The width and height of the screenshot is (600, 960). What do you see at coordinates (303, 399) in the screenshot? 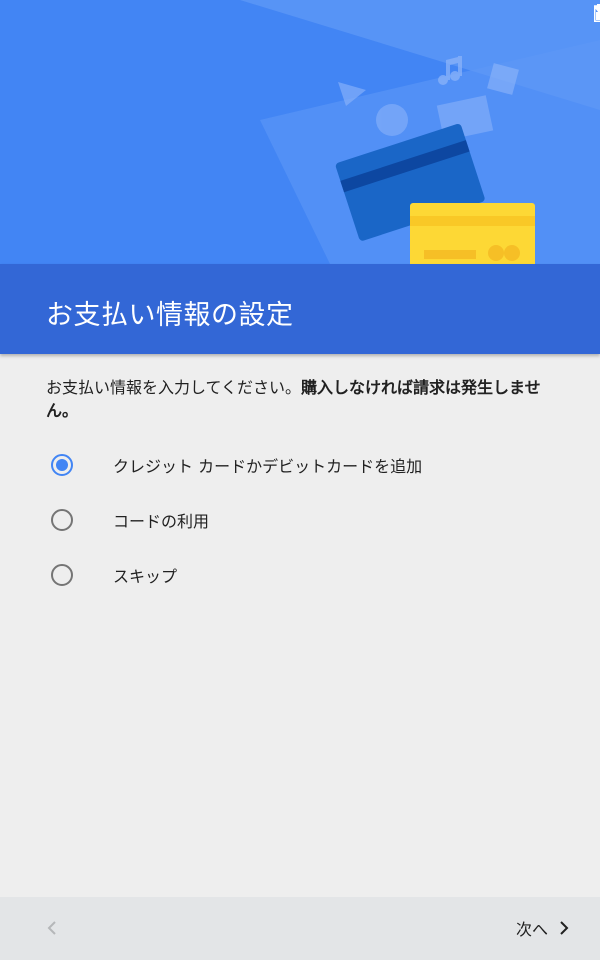
I see `description-text: お支払い情報を入力してください。購入しなければ請求は発生しません。` at bounding box center [303, 399].